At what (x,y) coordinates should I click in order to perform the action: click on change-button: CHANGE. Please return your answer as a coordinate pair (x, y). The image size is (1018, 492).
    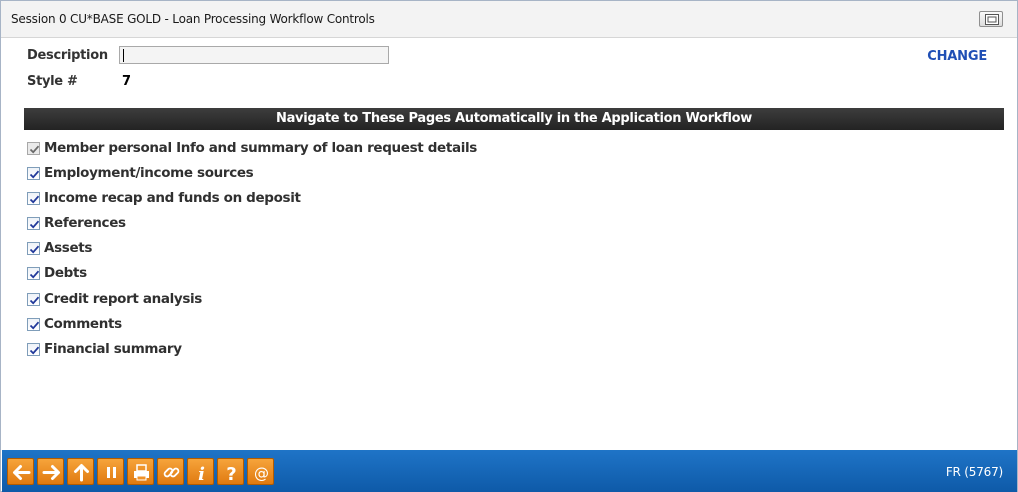
    Looking at the image, I should click on (957, 56).